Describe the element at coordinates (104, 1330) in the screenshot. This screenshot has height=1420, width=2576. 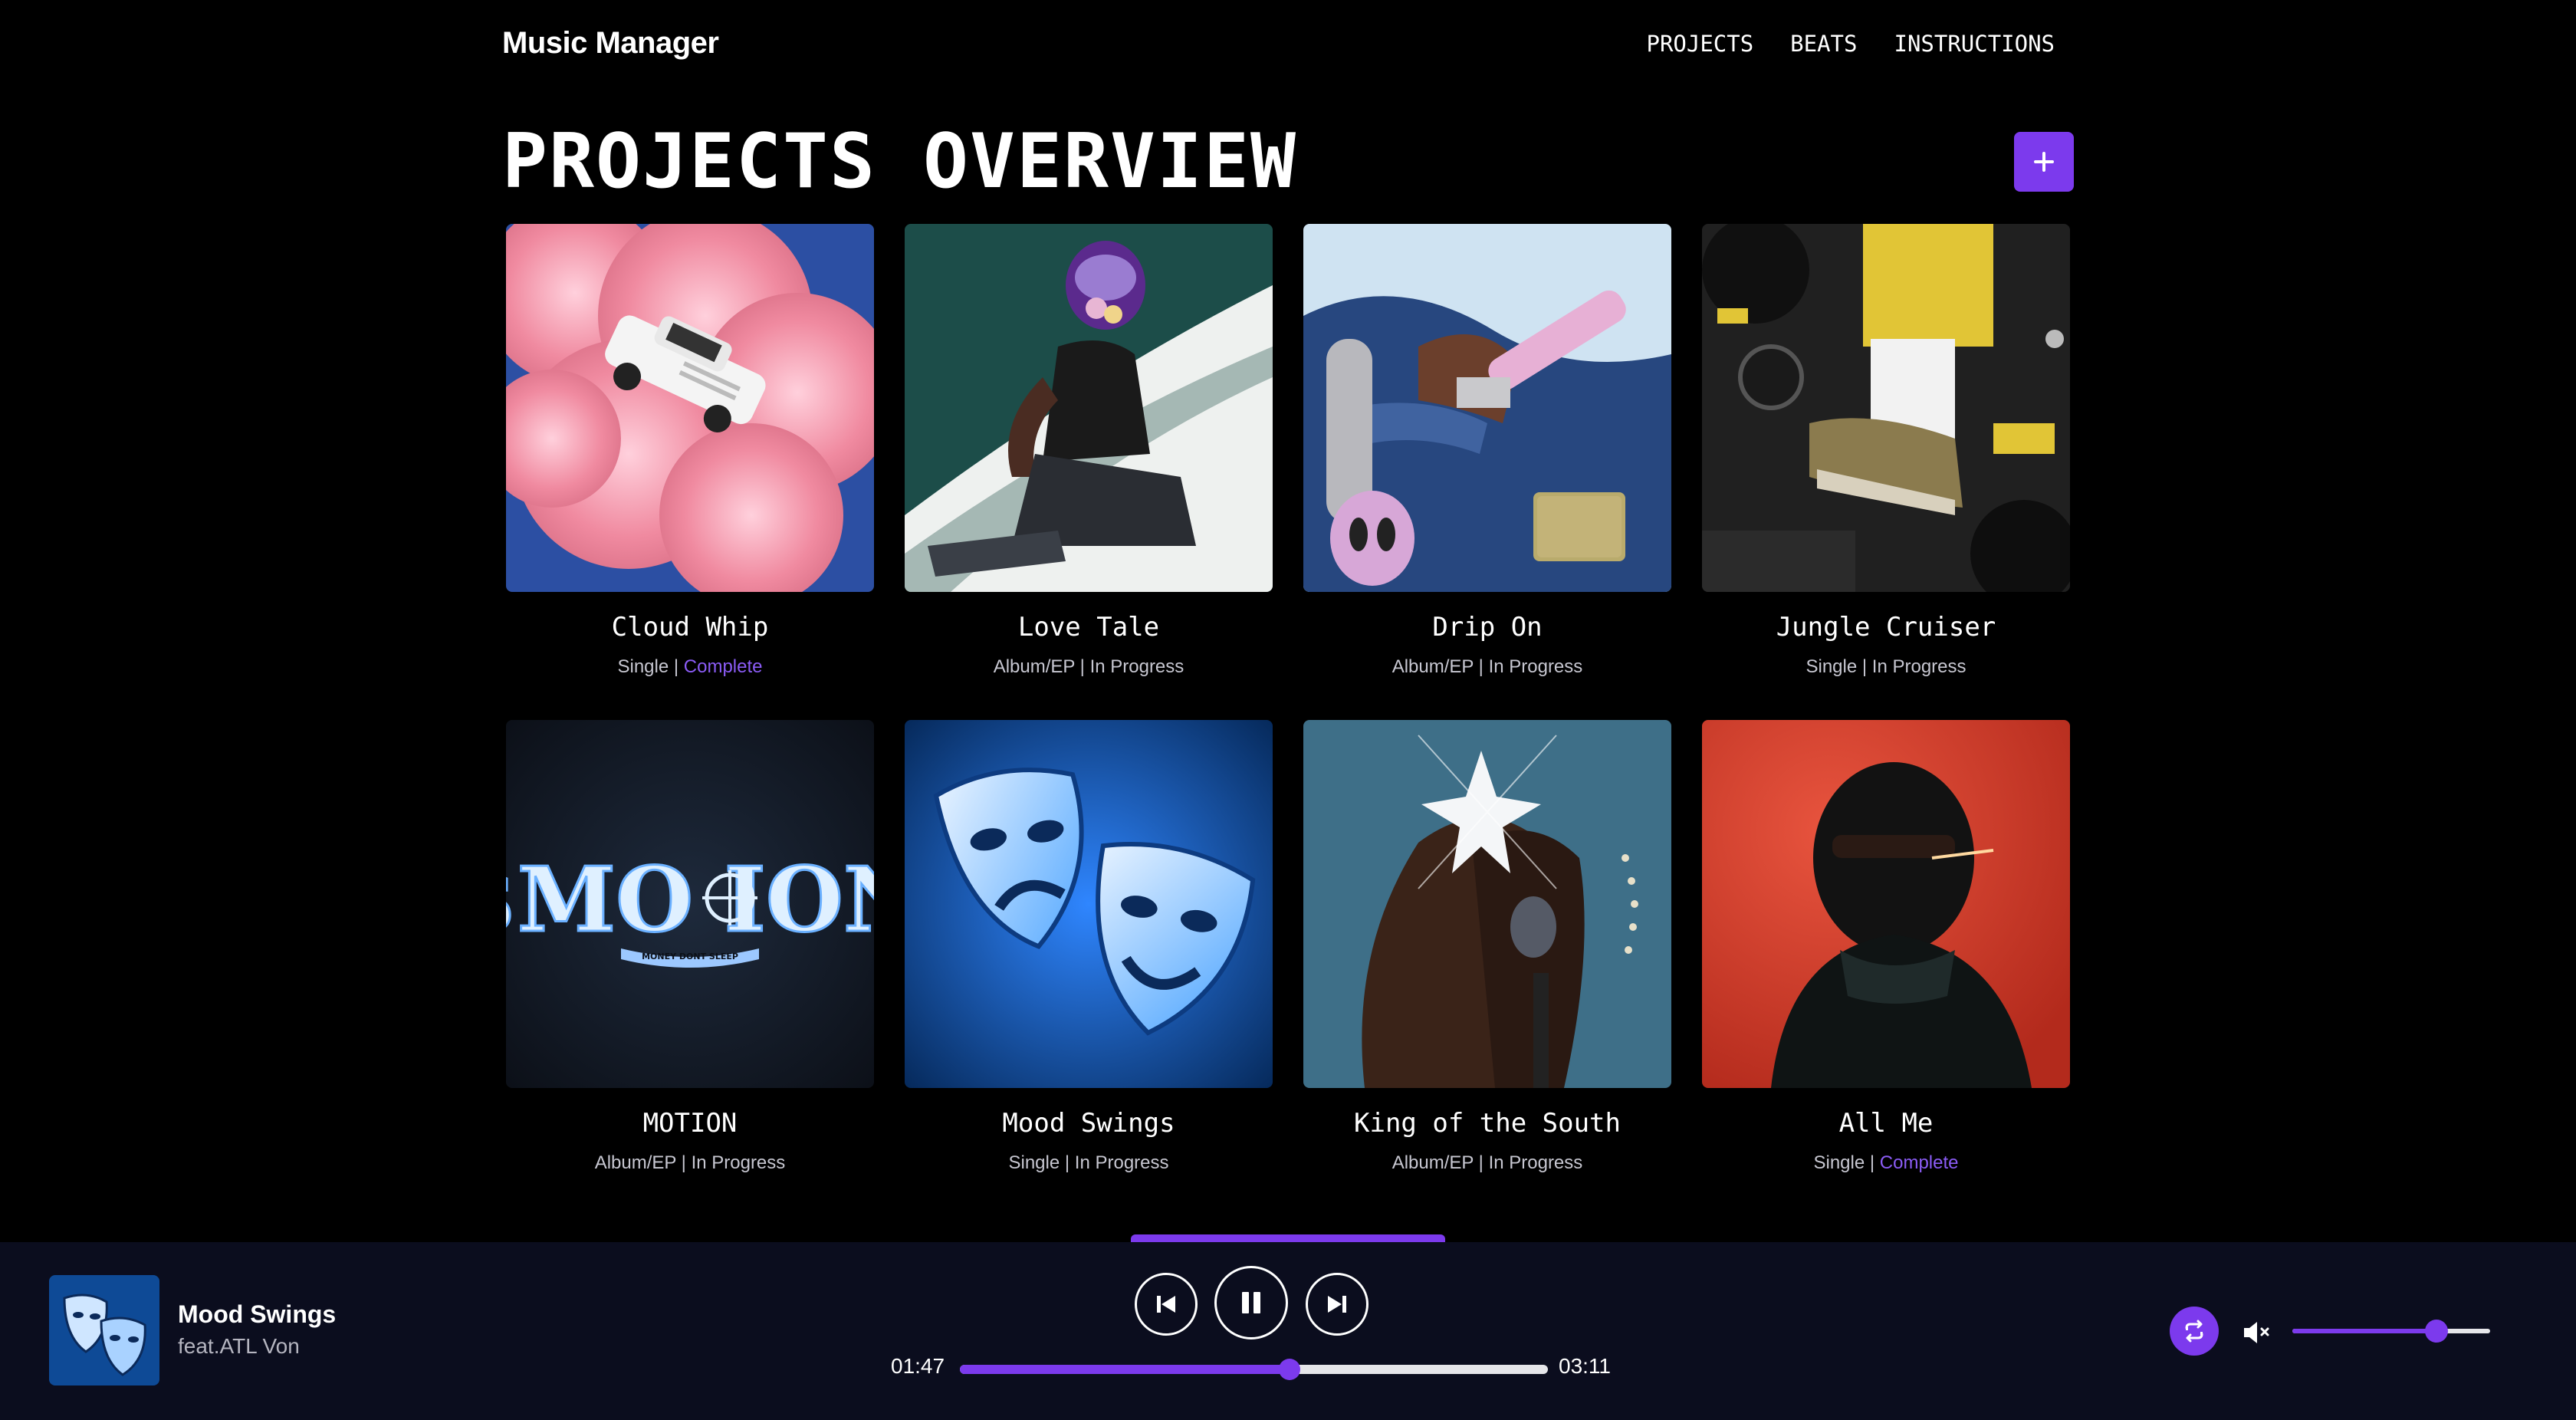
I see `now-playing-cover` at that location.